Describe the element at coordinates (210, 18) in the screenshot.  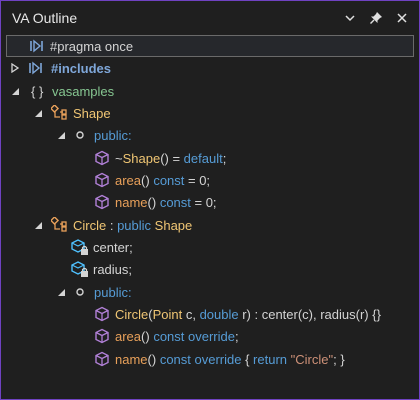
I see `title-bar: VA Outline` at that location.